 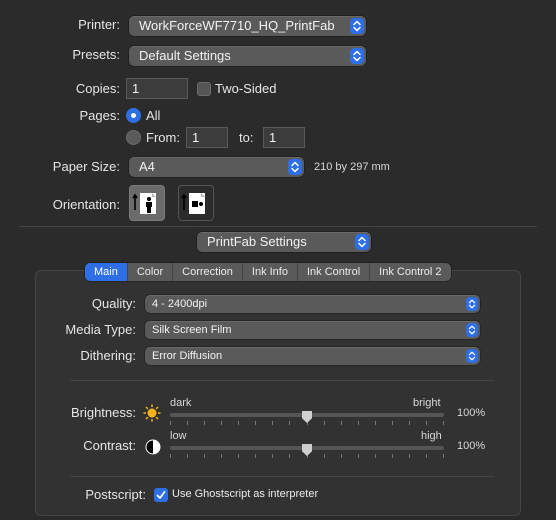 What do you see at coordinates (216, 167) in the screenshot?
I see `paper-size-popup: A4` at bounding box center [216, 167].